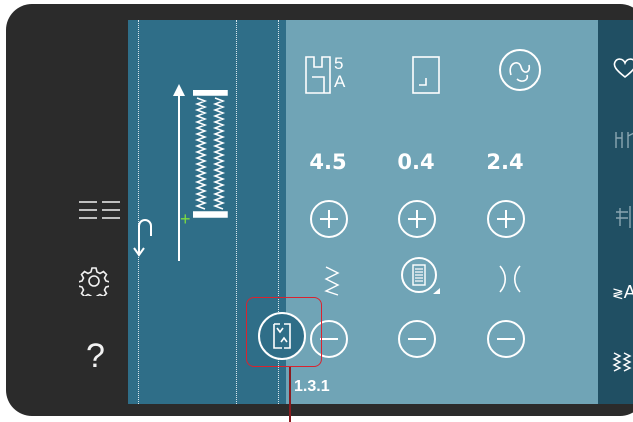 This screenshot has width=633, height=422. Describe the element at coordinates (339, 63) in the screenshot. I see `foot-number-label: 5` at that location.